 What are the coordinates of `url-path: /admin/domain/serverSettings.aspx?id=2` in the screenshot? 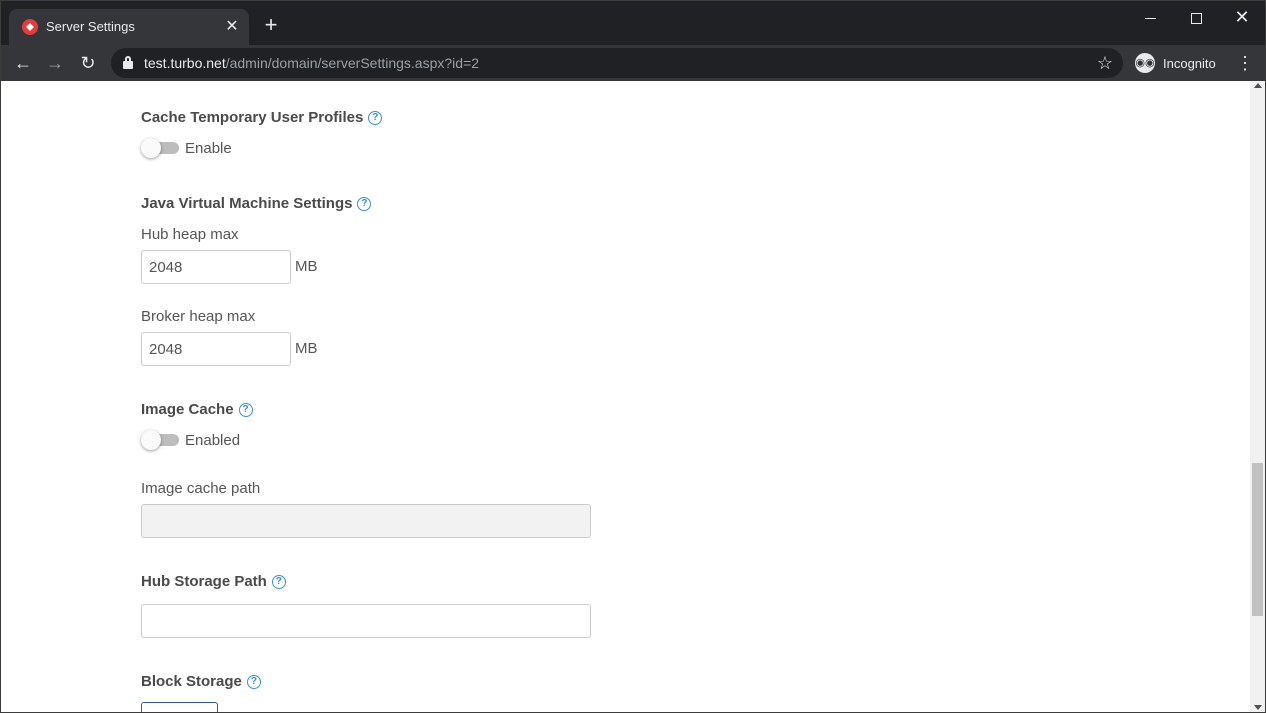 It's located at (352, 63).